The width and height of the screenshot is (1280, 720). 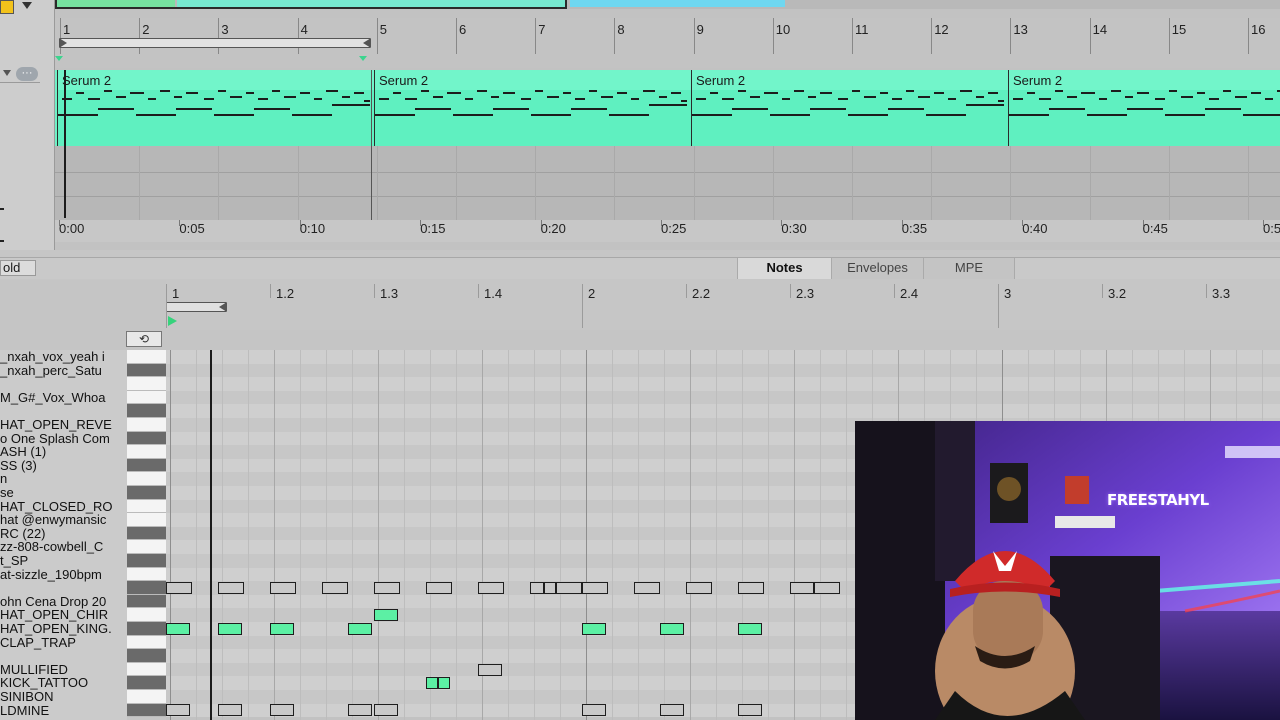 I want to click on bar-ruler: 1 2 3 4 5 6 7 8 9 10 11 12 13 14 15 16, so click(x=667, y=43).